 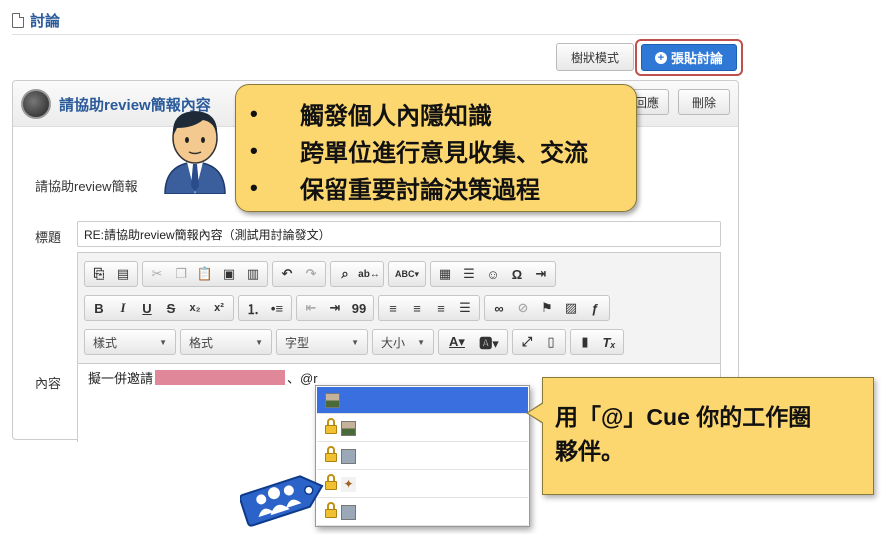 What do you see at coordinates (348, 484) in the screenshot?
I see `owl-avatar-icon: ✦` at bounding box center [348, 484].